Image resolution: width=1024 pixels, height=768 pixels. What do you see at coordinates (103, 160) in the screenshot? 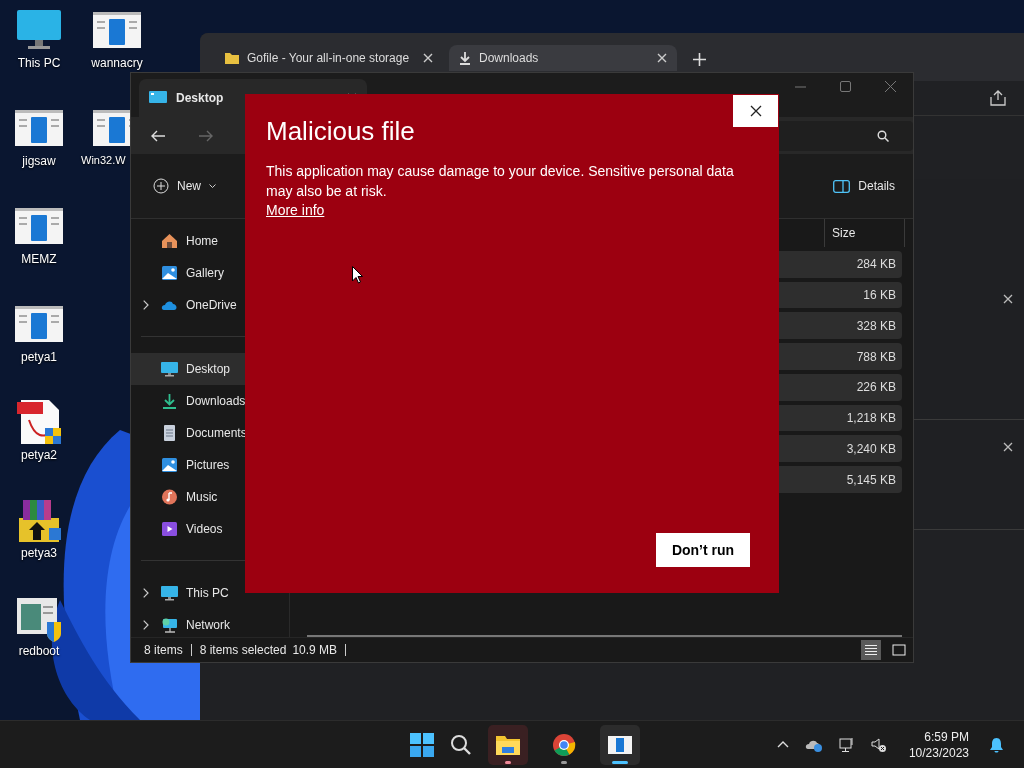
I see `icon-label: Win32.W` at bounding box center [103, 160].